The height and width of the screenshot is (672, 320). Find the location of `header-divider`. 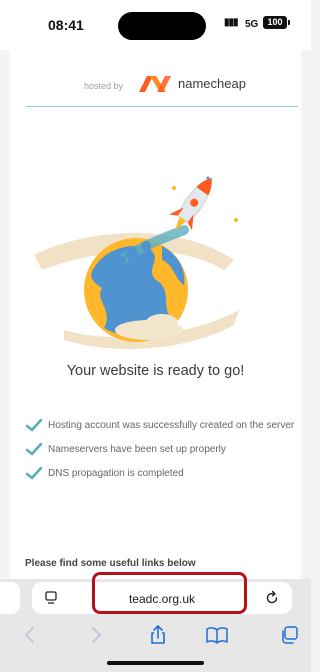

header-divider is located at coordinates (162, 106).